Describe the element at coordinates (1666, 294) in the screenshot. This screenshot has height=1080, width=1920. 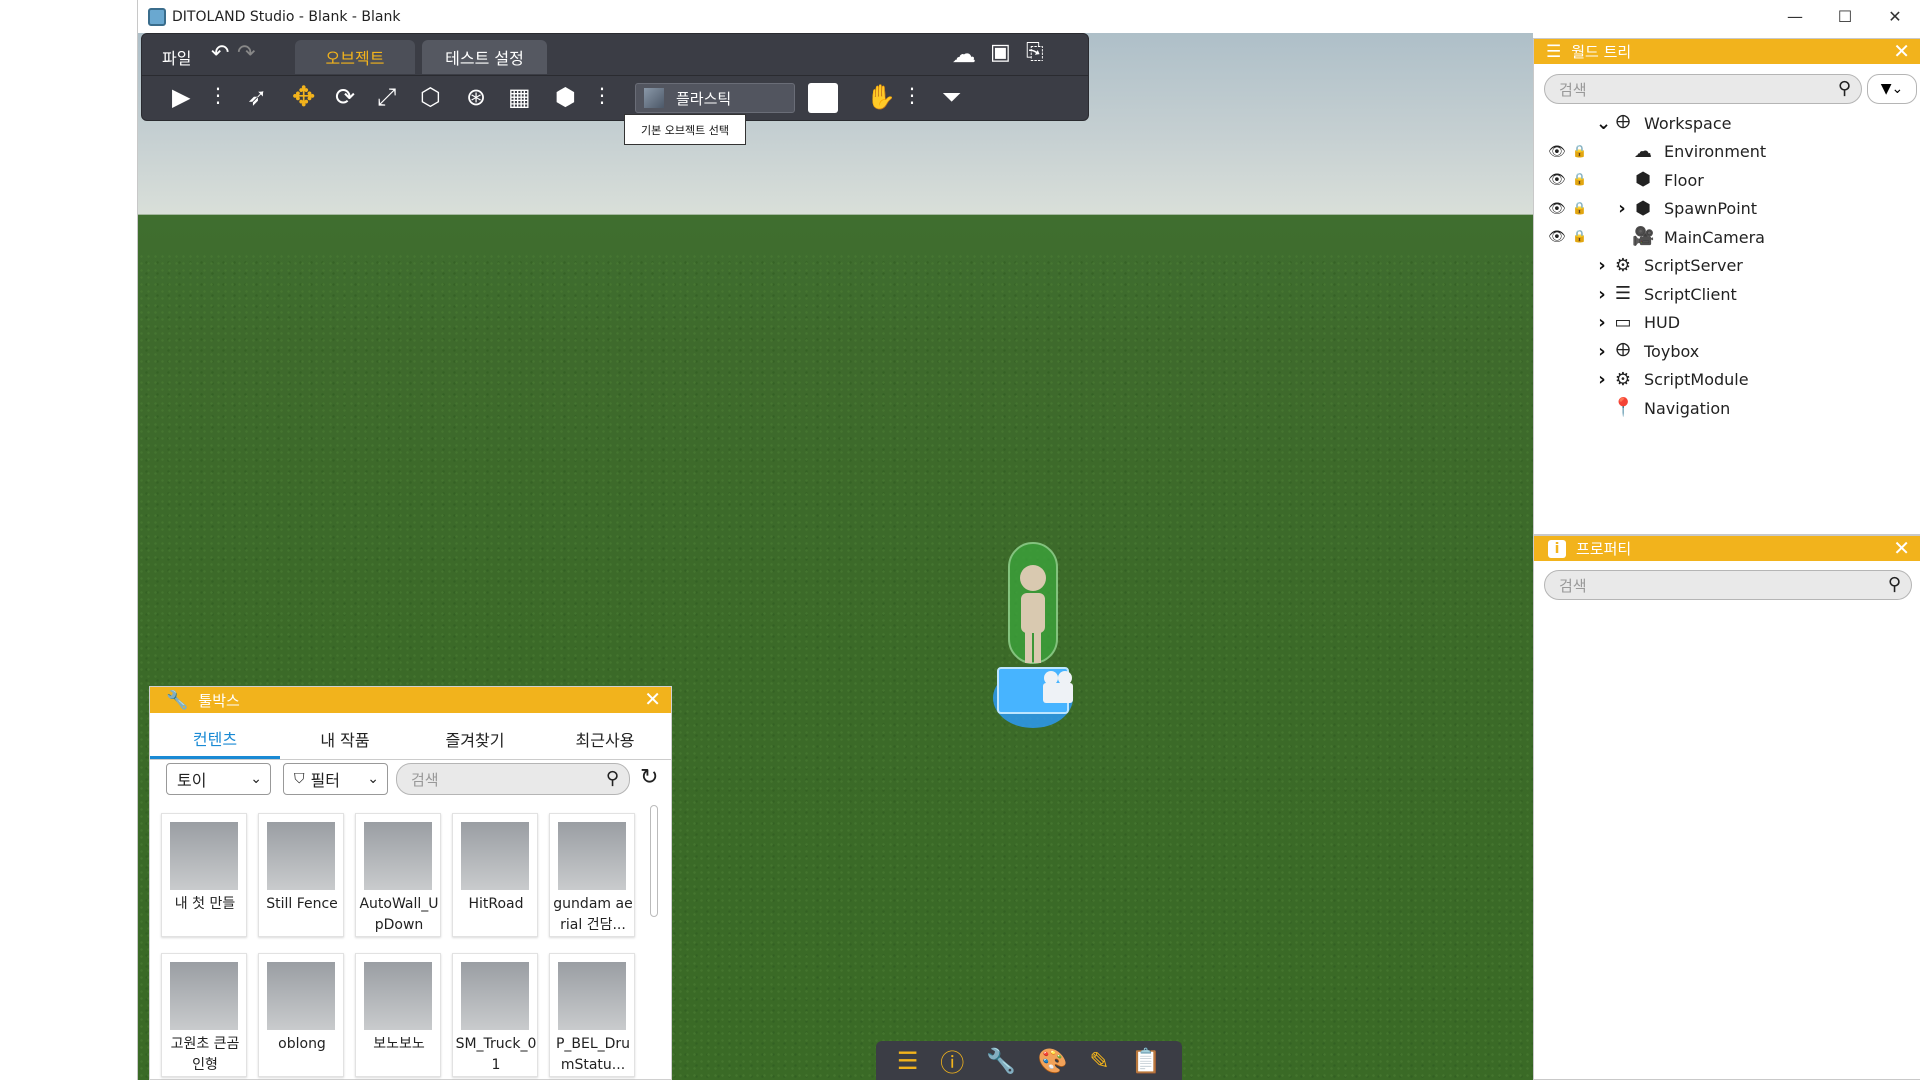
I see `tree-item-scriptclient: › ☰ ScriptClient` at that location.